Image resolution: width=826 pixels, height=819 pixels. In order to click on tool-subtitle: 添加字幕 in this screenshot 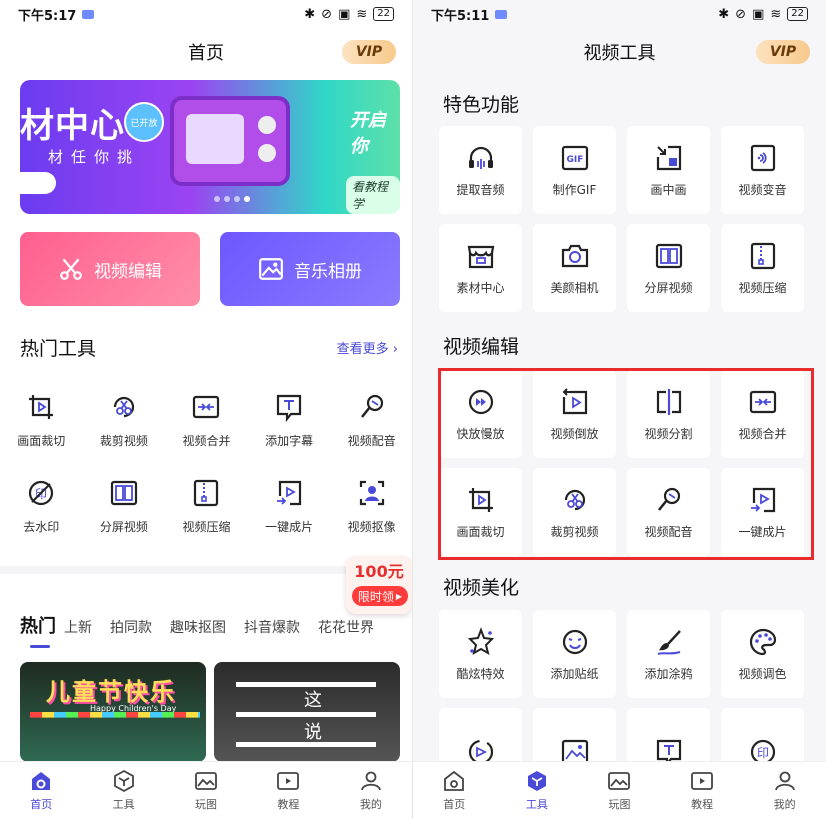, I will do `click(289, 435)`.